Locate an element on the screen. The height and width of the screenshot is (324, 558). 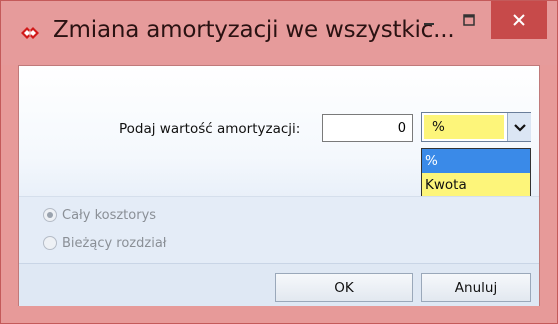
ok-button: OK is located at coordinates (344, 287).